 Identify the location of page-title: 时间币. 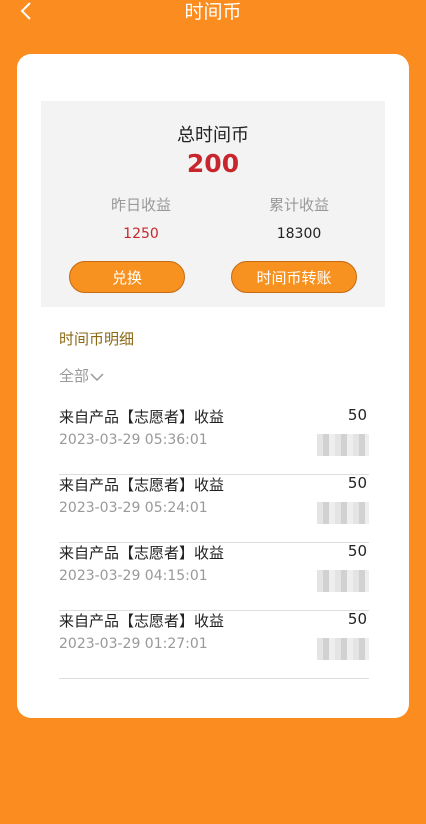
(213, 12).